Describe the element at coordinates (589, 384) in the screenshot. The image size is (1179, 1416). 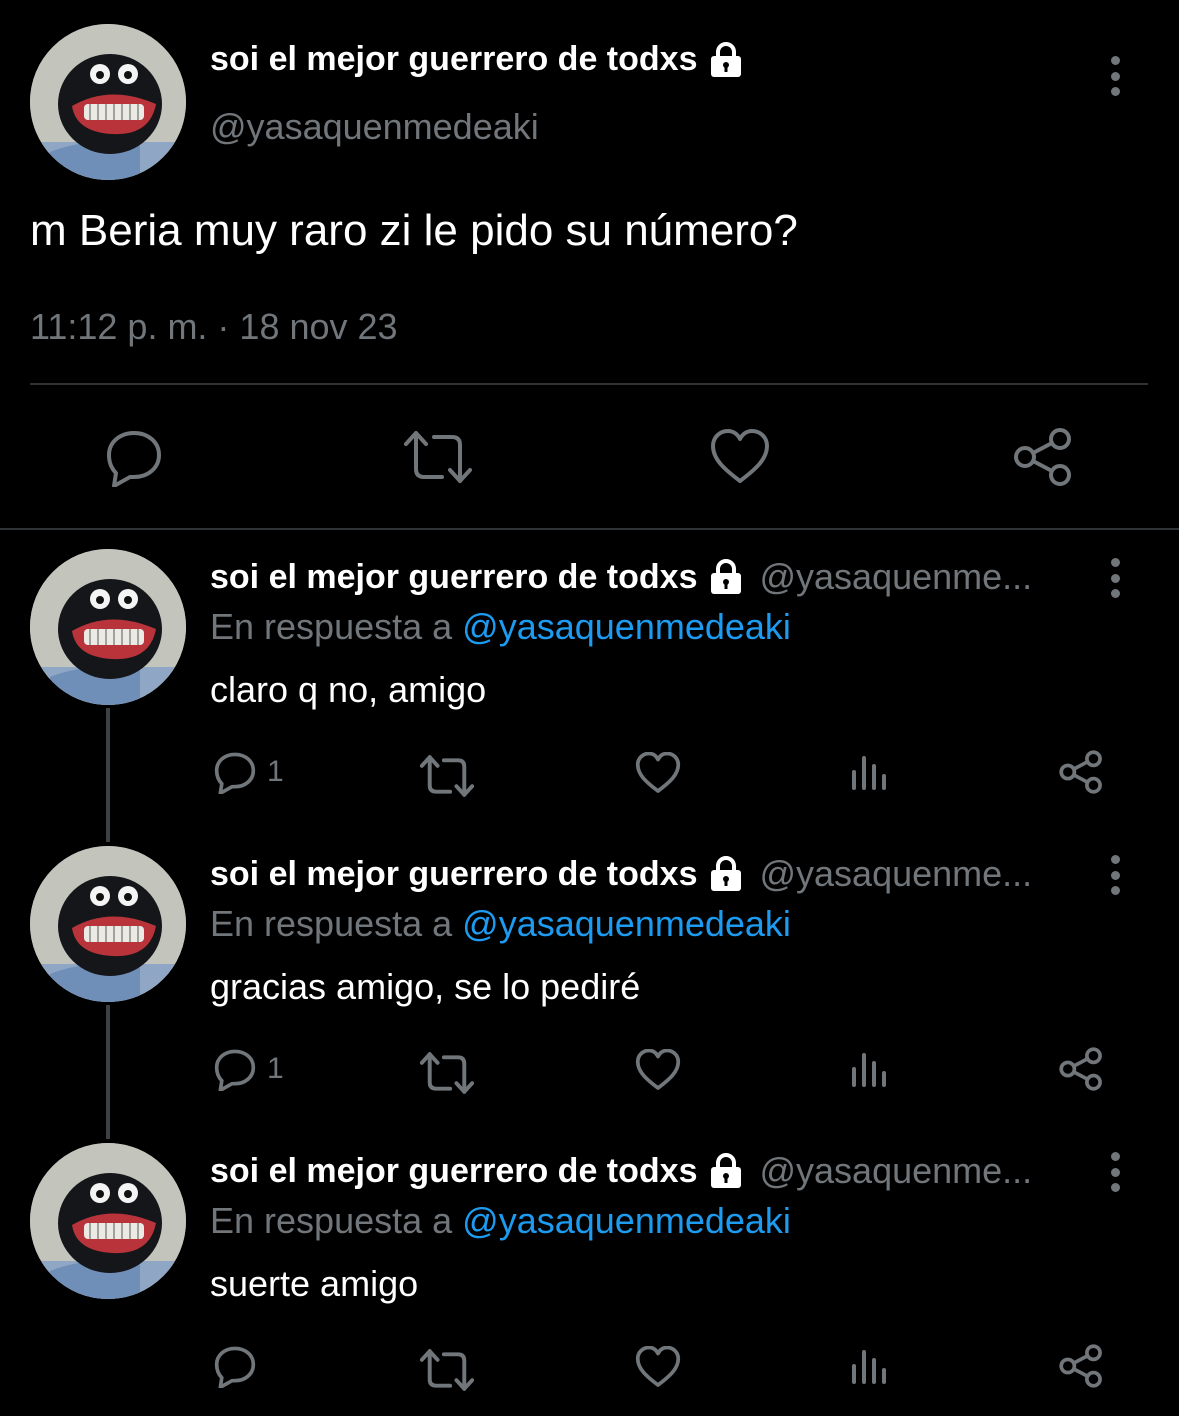
I see `divider` at that location.